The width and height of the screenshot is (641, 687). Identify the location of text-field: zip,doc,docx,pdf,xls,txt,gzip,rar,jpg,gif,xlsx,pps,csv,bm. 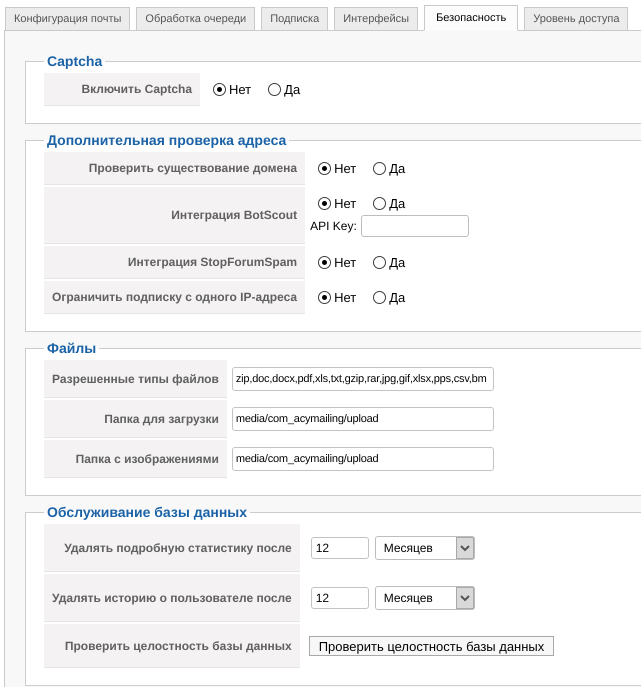
(363, 379).